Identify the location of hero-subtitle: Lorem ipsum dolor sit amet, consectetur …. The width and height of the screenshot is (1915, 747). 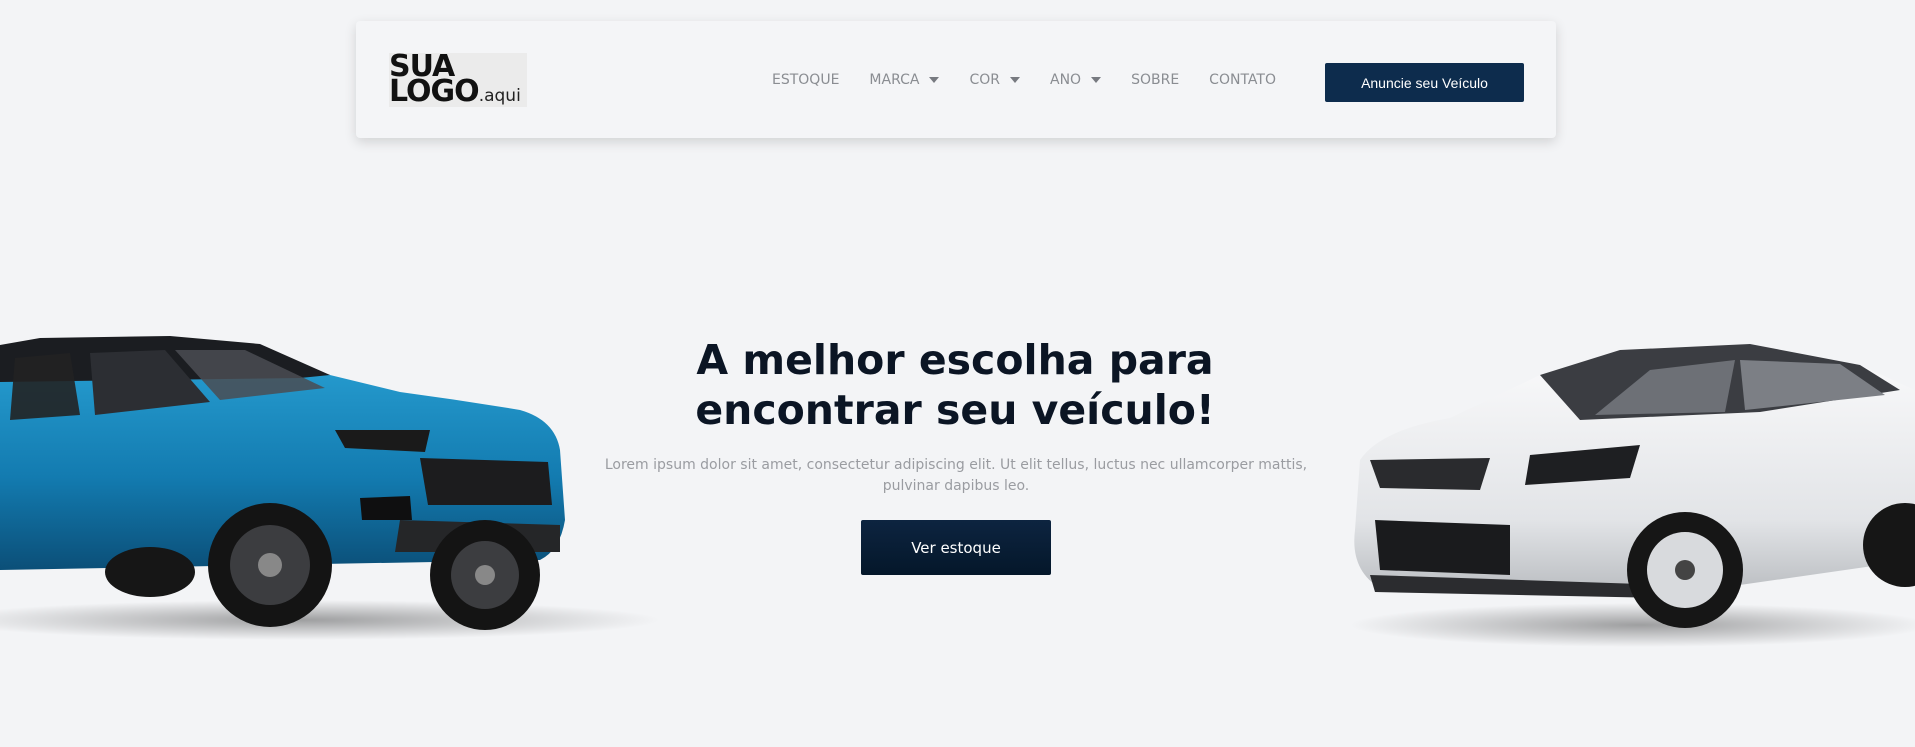
(956, 475).